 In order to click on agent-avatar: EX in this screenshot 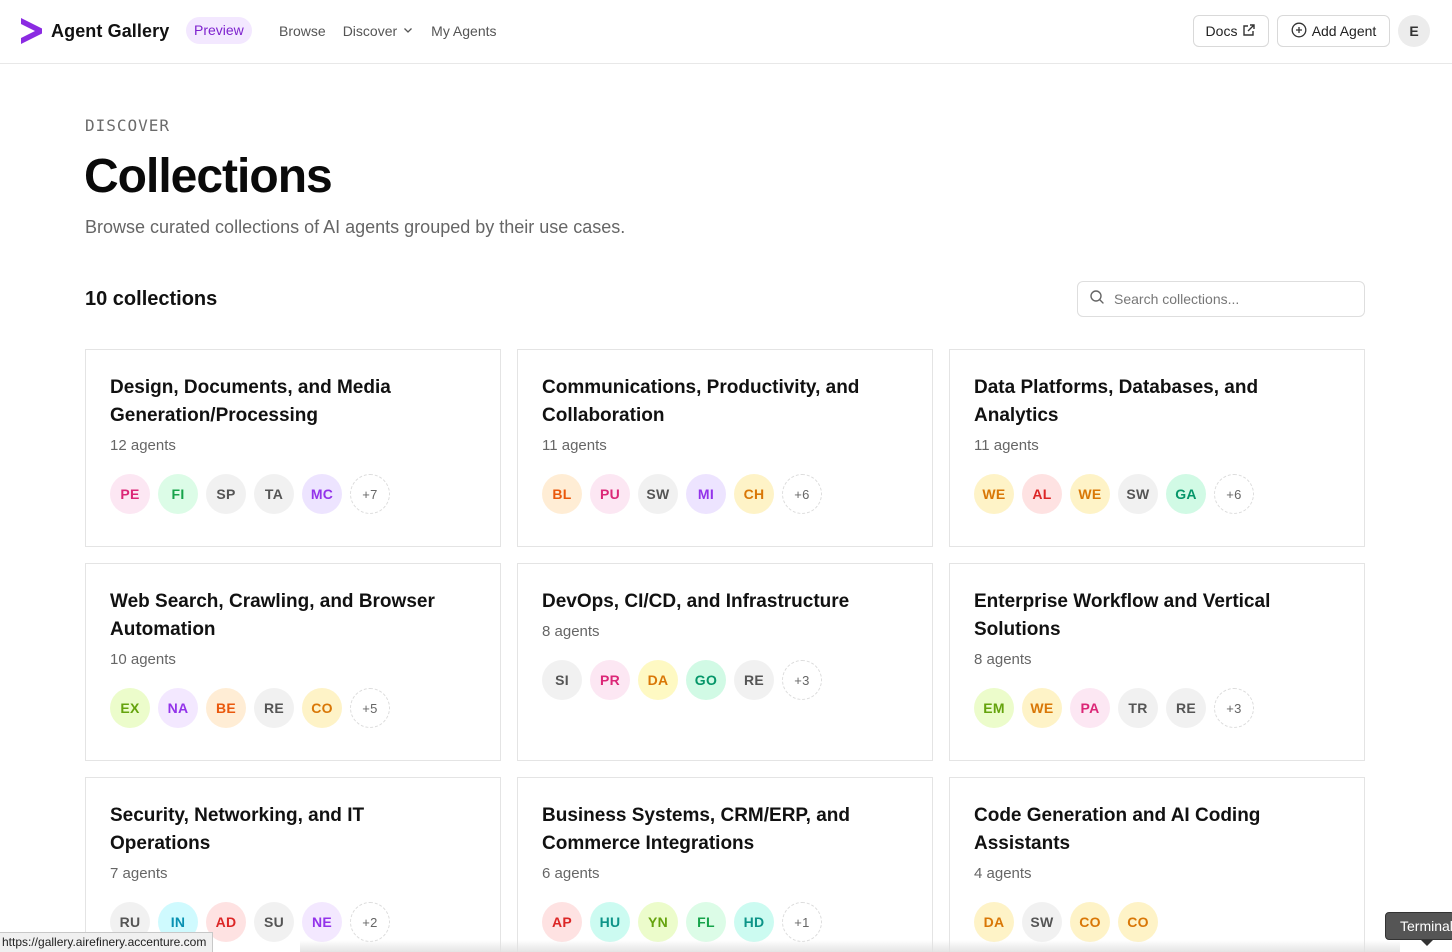, I will do `click(130, 708)`.